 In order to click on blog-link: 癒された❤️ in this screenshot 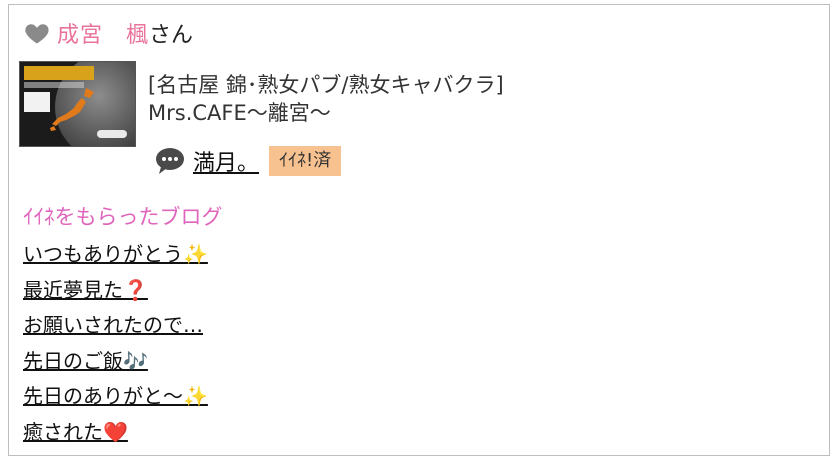, I will do `click(115, 433)`.